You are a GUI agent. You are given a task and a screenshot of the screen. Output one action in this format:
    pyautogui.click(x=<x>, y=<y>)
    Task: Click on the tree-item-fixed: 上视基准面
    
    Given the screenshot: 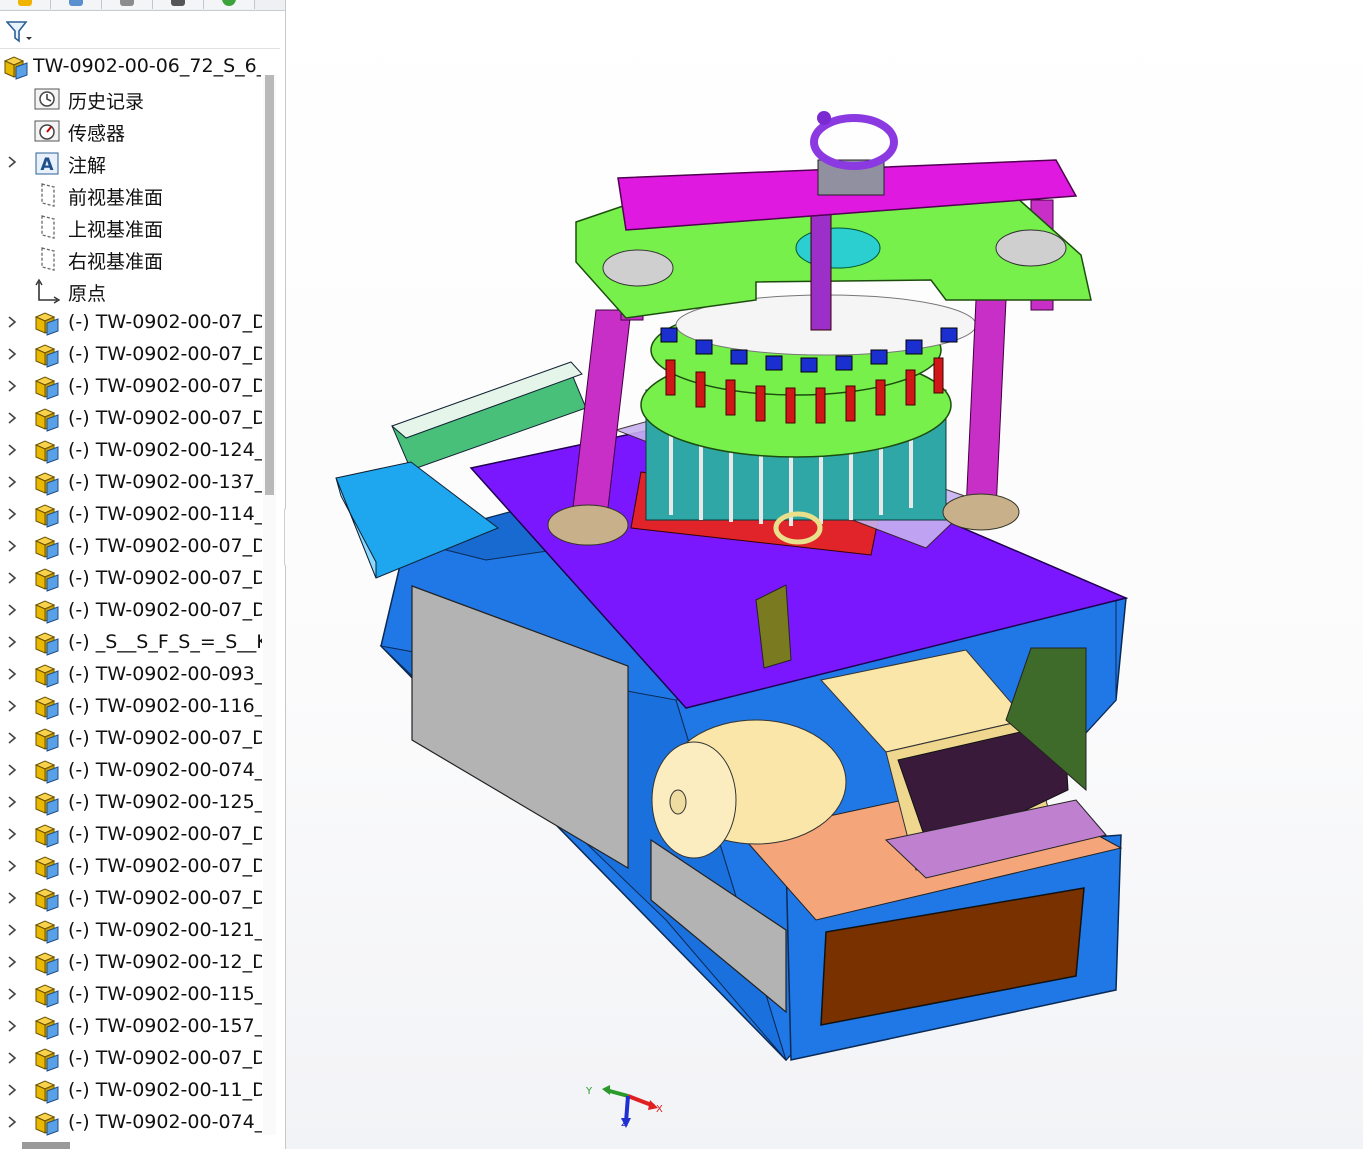 What is the action you would take?
    pyautogui.click(x=131, y=226)
    